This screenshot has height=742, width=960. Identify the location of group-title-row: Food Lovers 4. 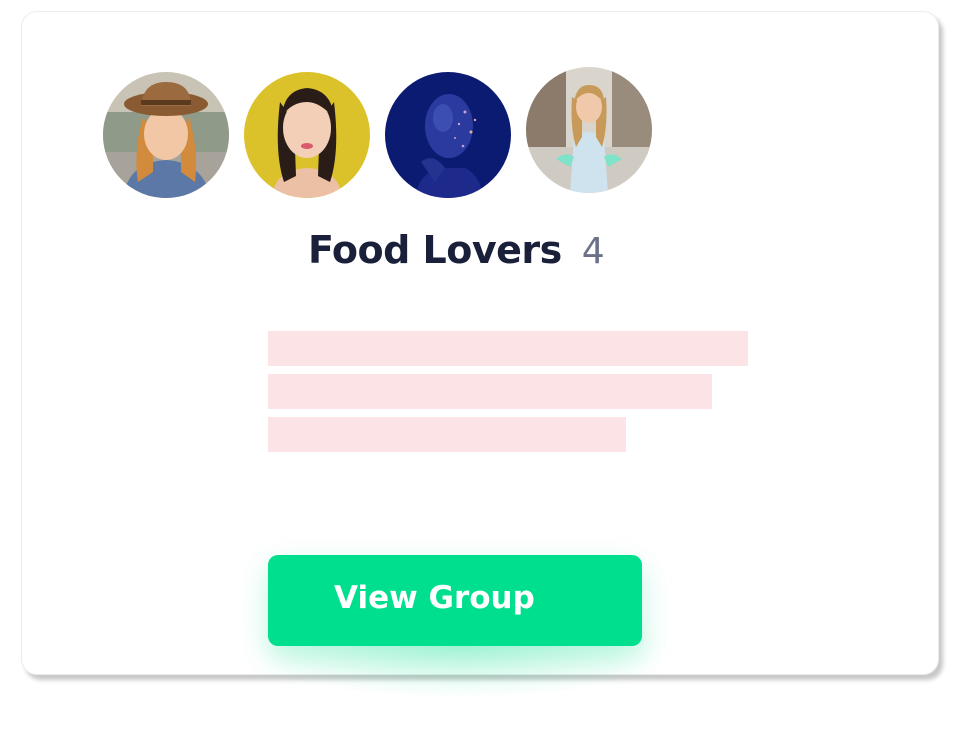
(456, 256).